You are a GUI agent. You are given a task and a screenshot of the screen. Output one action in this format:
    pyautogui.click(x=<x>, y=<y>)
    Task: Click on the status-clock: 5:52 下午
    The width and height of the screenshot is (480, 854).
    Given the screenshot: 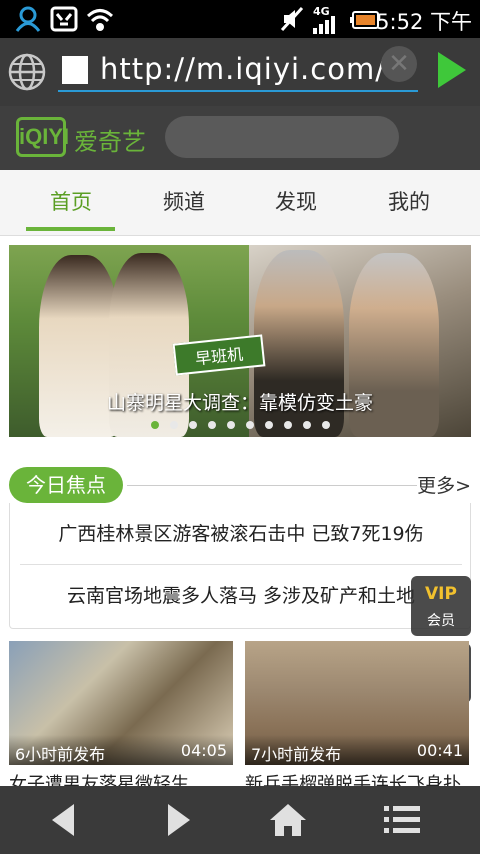 What is the action you would take?
    pyautogui.click(x=424, y=22)
    